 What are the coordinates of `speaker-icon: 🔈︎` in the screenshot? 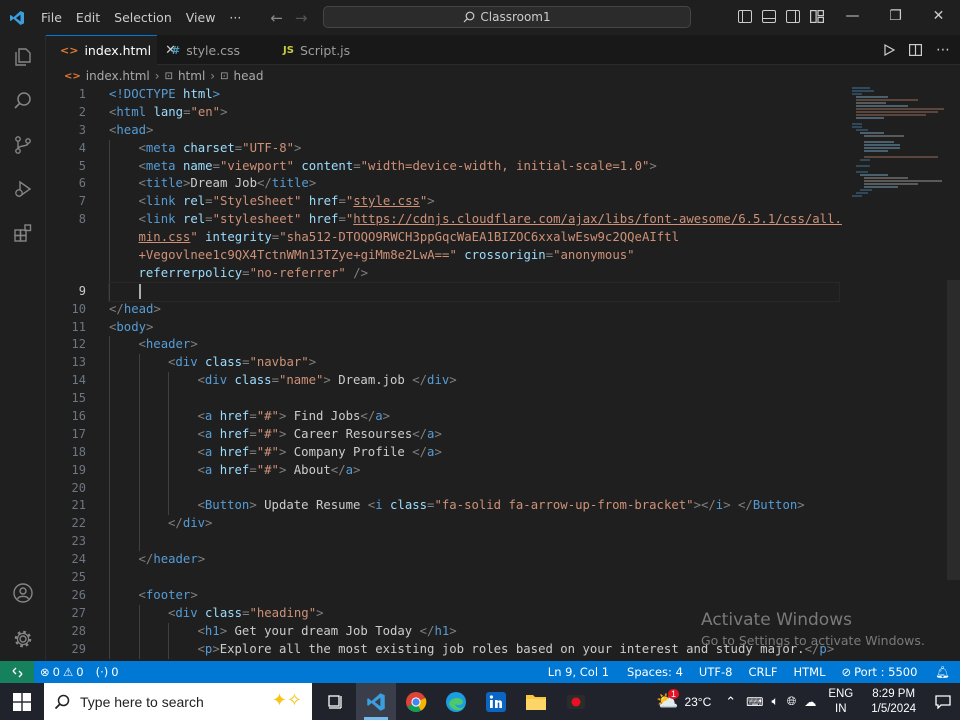 It's located at (775, 701).